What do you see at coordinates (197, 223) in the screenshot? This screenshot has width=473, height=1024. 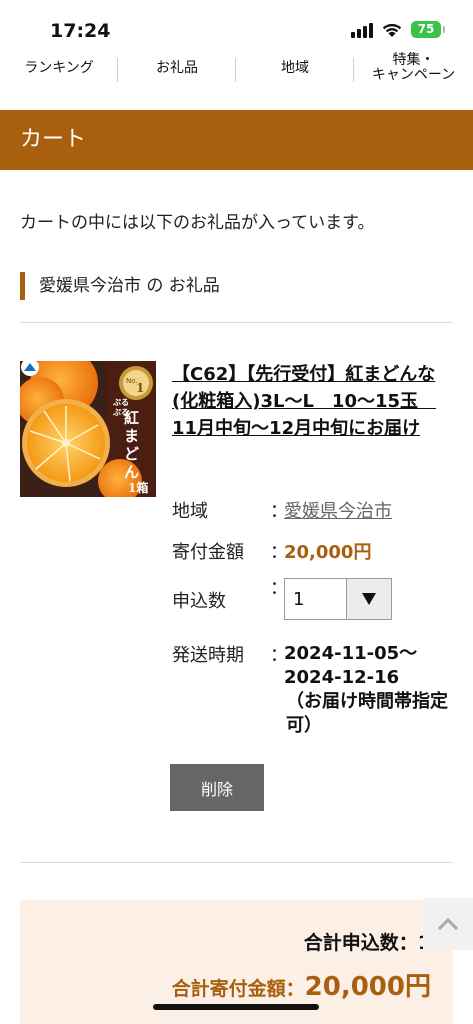 I see `cart-intro-text: カートの中には以下のお礼品が入っています。` at bounding box center [197, 223].